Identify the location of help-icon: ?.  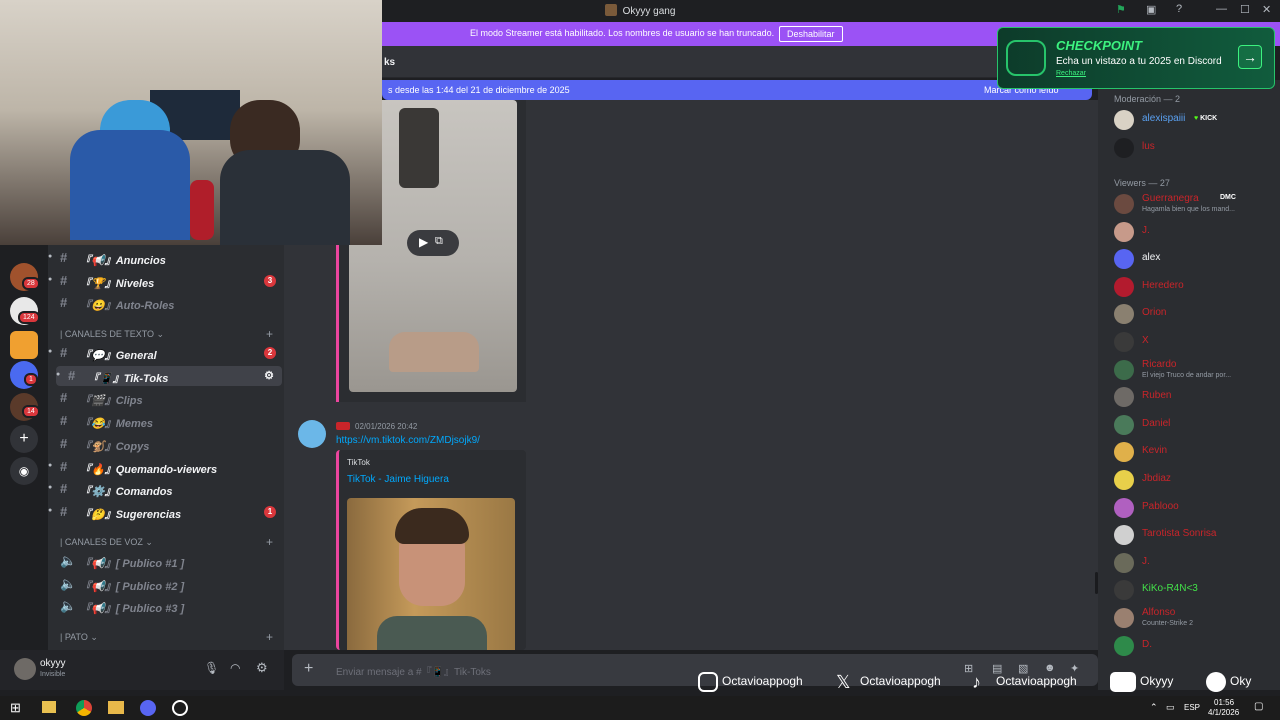
(1179, 9).